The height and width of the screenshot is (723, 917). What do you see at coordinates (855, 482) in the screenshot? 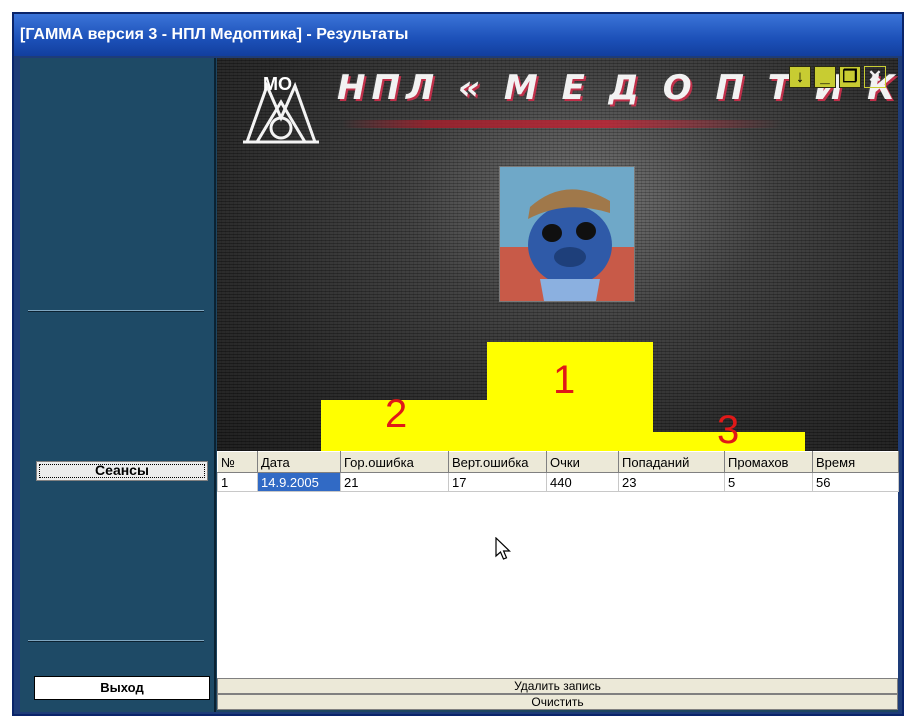
I see `table-cell: 56` at bounding box center [855, 482].